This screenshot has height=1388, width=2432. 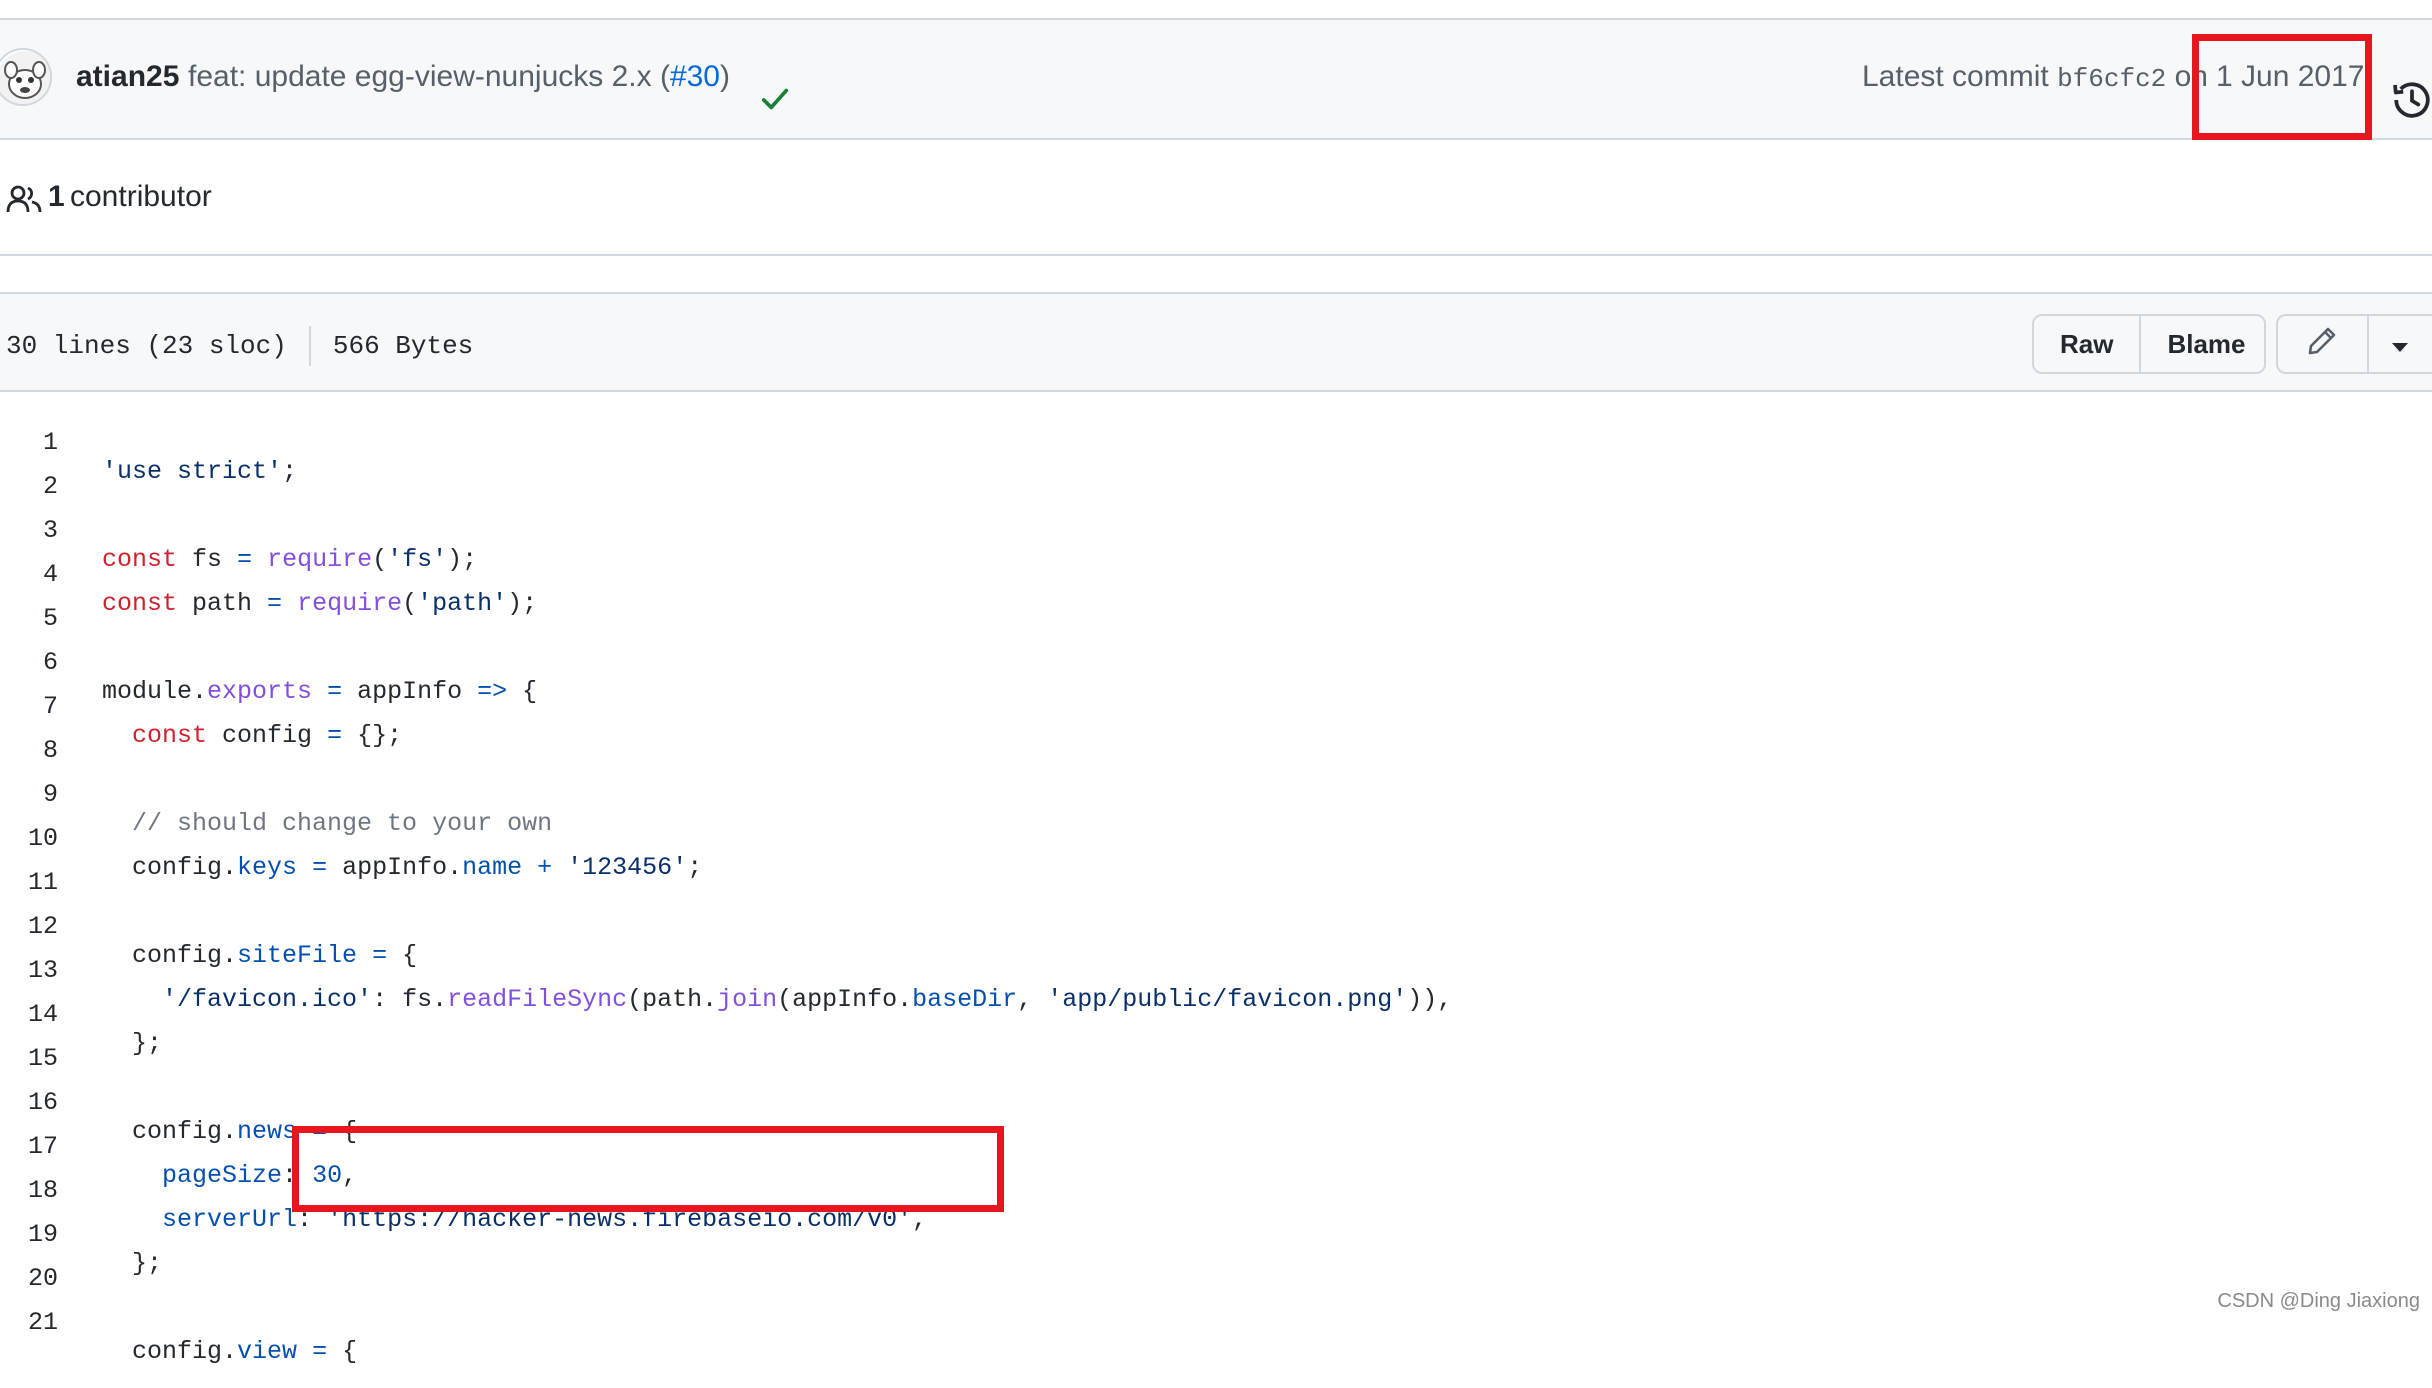 What do you see at coordinates (695, 76) in the screenshot?
I see `pull-request-link: #30` at bounding box center [695, 76].